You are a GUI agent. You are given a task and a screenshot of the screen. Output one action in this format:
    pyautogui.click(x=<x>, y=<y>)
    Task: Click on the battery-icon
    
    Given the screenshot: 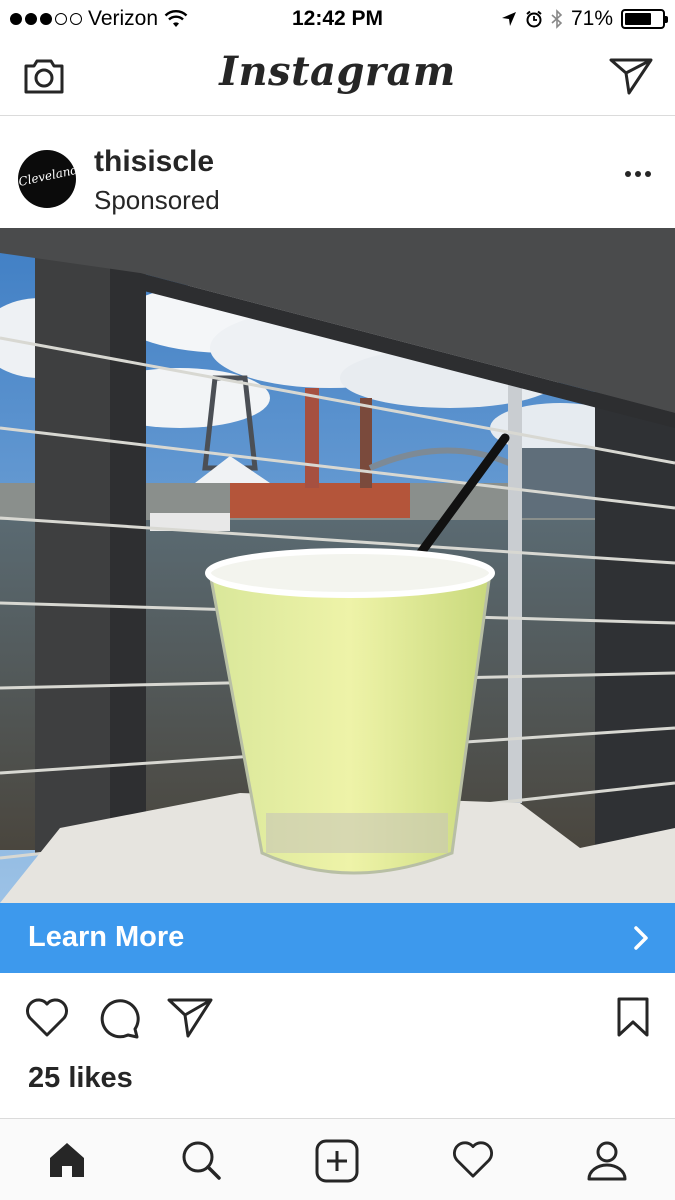 What is the action you would take?
    pyautogui.click(x=644, y=19)
    